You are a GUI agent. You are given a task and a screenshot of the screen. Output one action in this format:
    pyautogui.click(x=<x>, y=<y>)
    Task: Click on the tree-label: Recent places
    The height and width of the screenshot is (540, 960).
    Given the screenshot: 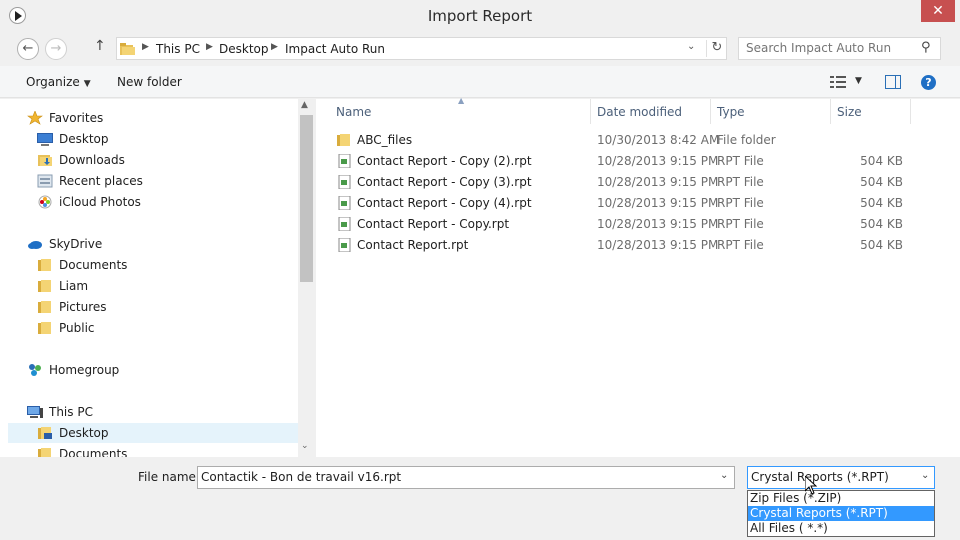 What is the action you would take?
    pyautogui.click(x=101, y=181)
    